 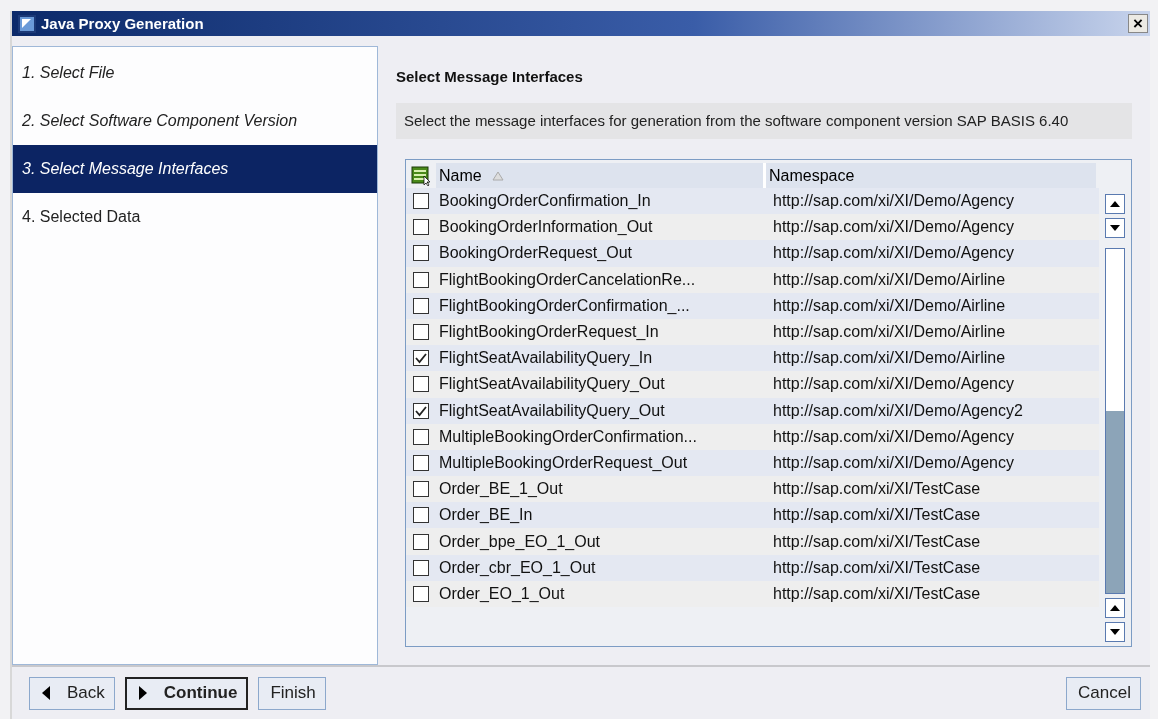 I want to click on section-heading: Select Message Interfaces, so click(x=490, y=76).